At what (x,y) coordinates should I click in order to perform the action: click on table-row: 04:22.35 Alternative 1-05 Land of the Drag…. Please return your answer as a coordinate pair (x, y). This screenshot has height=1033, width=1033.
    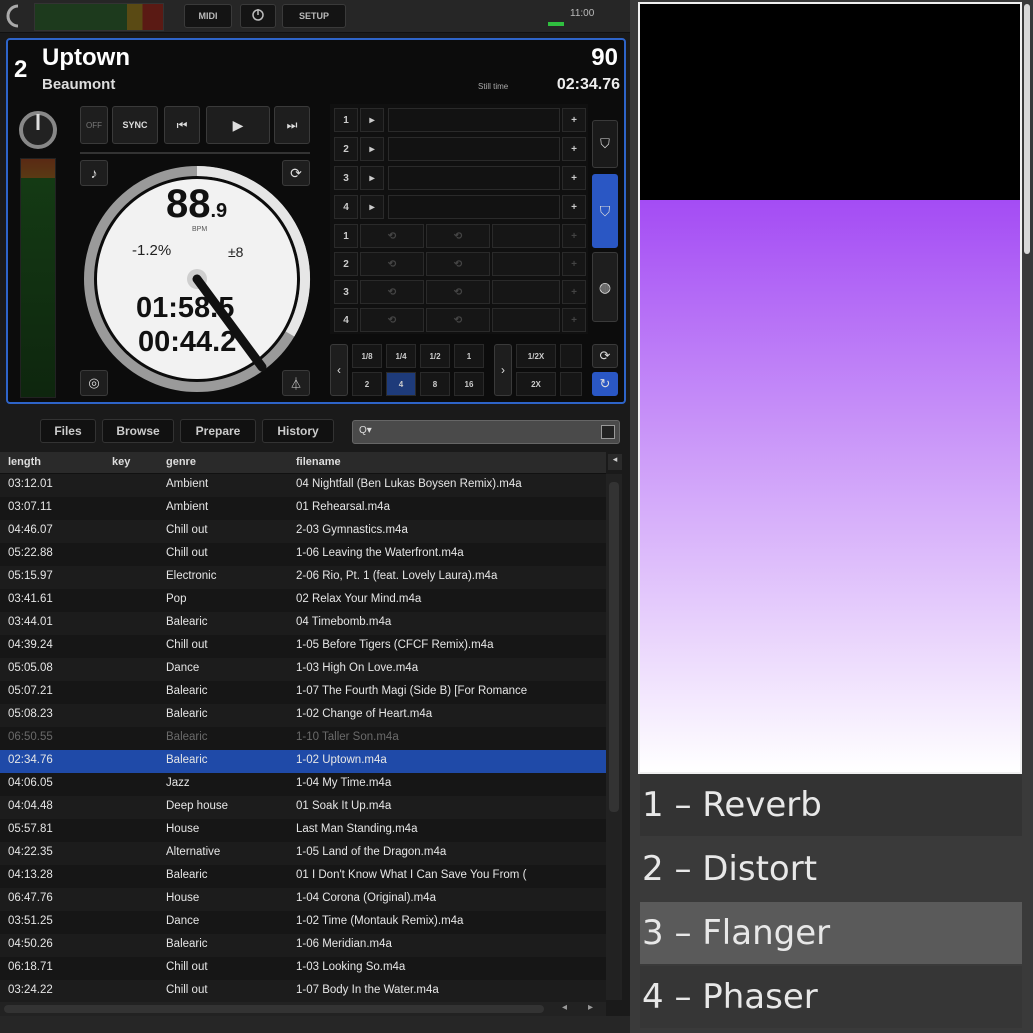
    Looking at the image, I should click on (303, 853).